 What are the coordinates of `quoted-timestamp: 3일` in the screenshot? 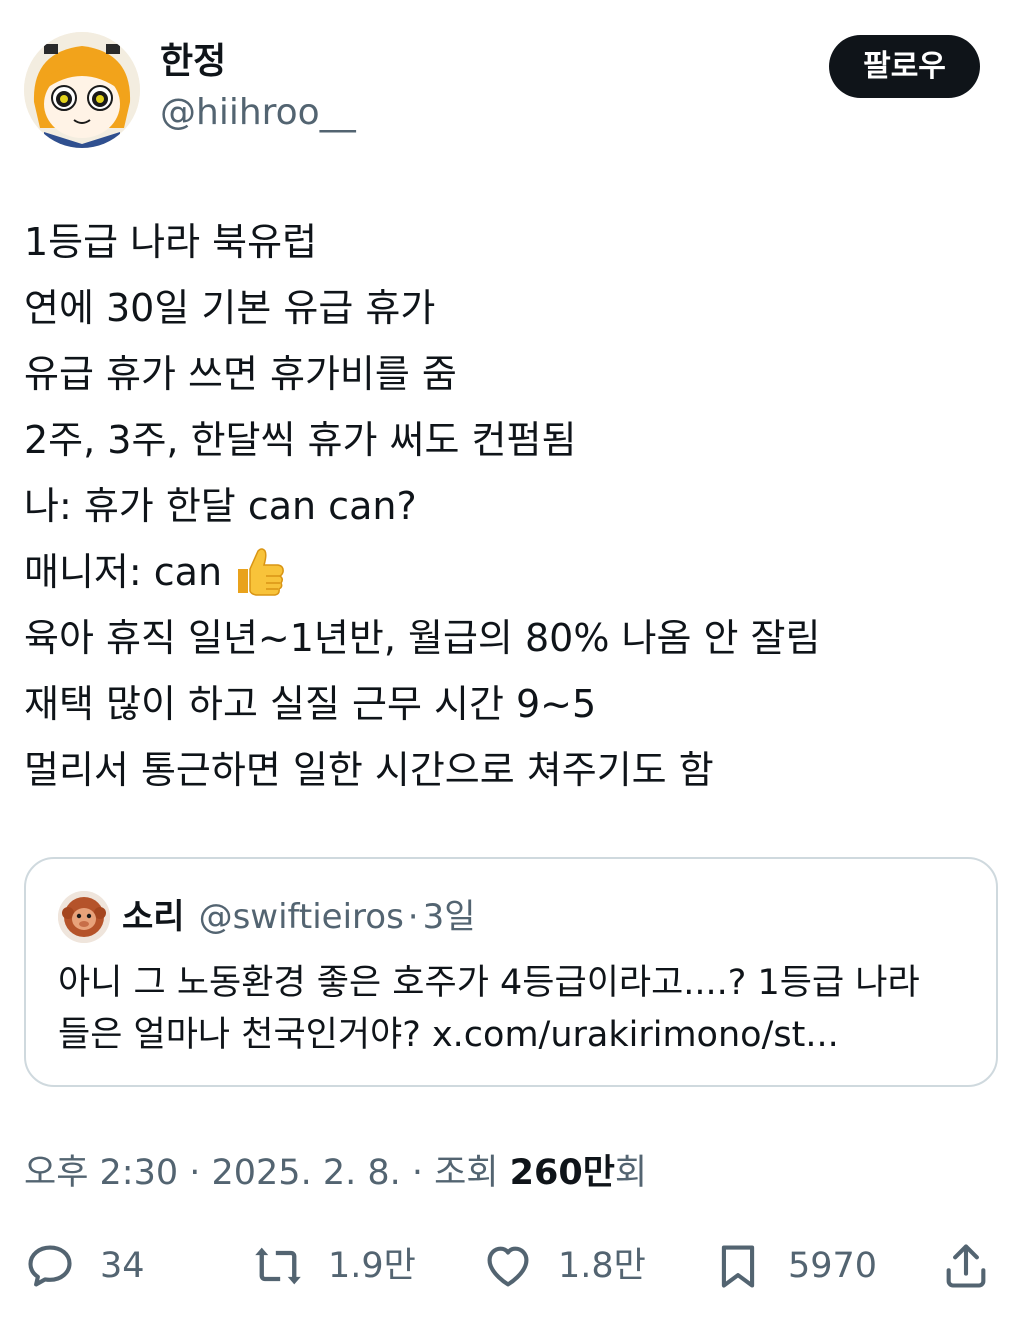 It's located at (449, 917).